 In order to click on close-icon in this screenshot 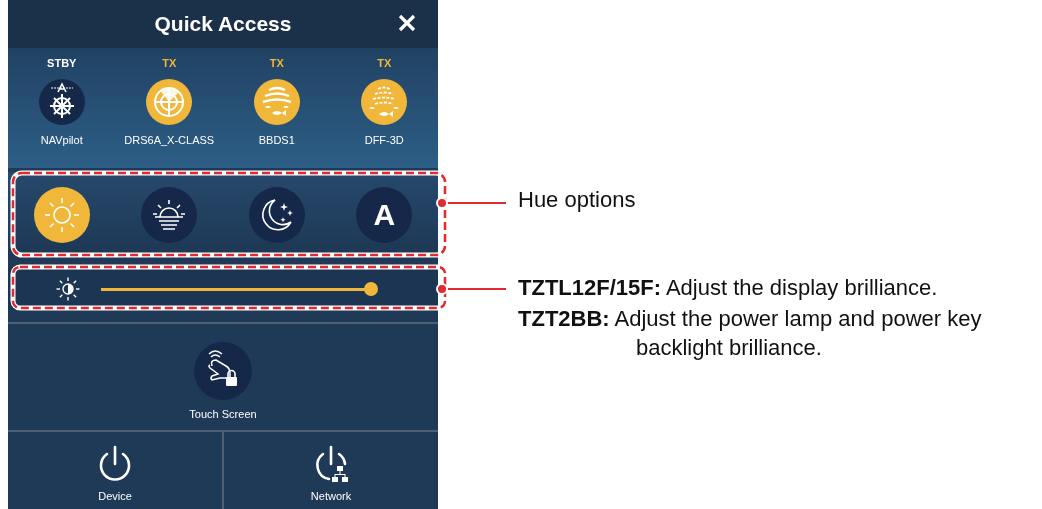, I will do `click(407, 23)`.